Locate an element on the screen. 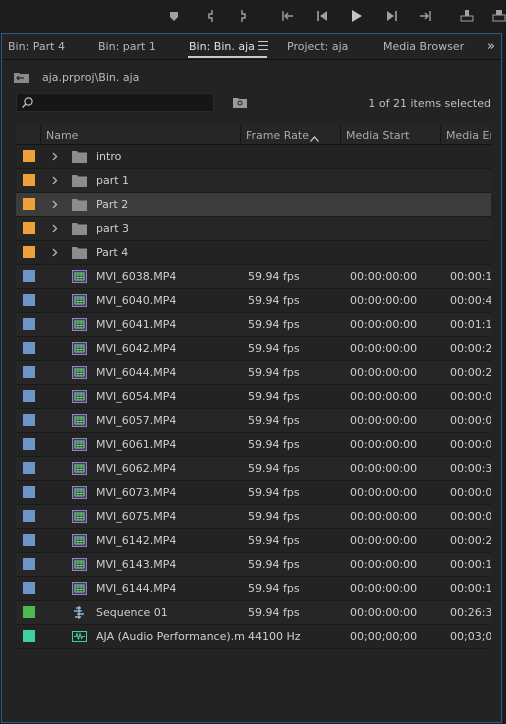 Image resolution: width=506 pixels, height=724 pixels. go-to-out-icon is located at coordinates (425, 16).